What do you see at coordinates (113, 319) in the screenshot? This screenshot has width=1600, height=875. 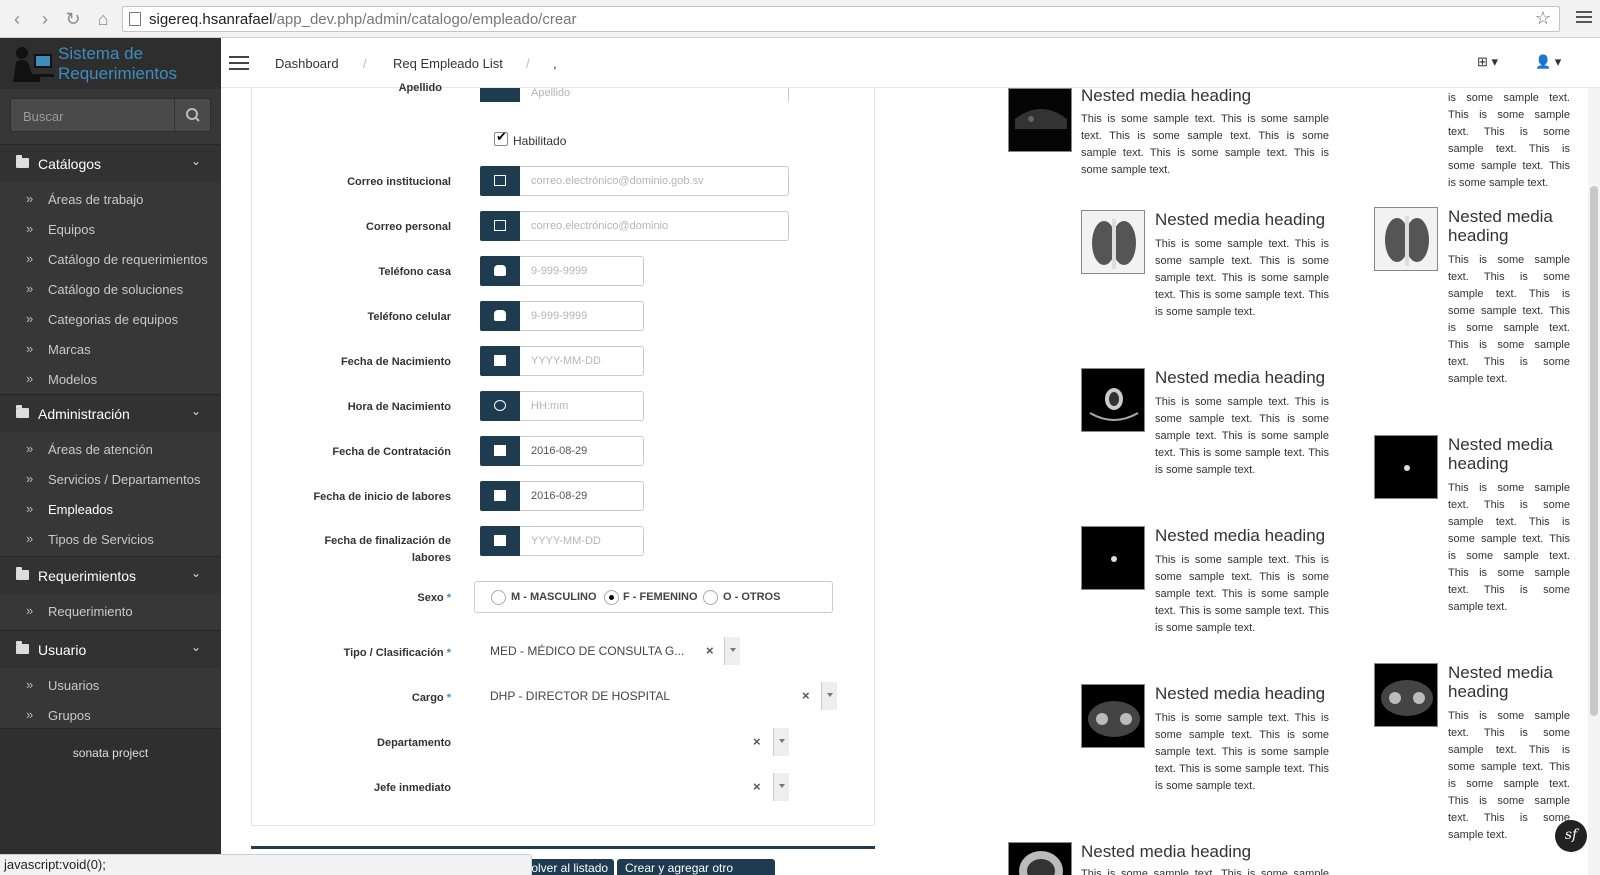 I see `sidebar-item-label: Categorias de equipos` at bounding box center [113, 319].